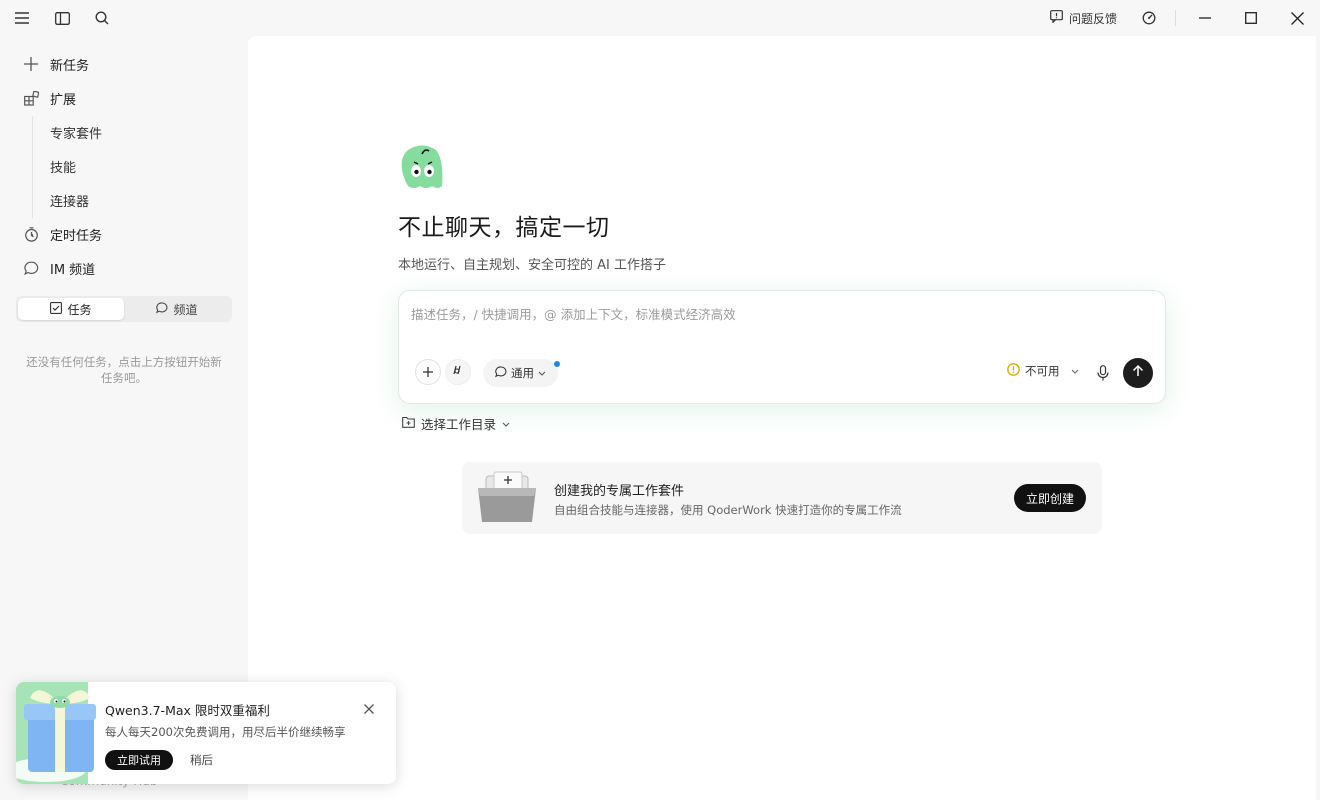 The width and height of the screenshot is (1320, 800). I want to click on sidebar-item-extensions: 扩展, so click(49, 98).